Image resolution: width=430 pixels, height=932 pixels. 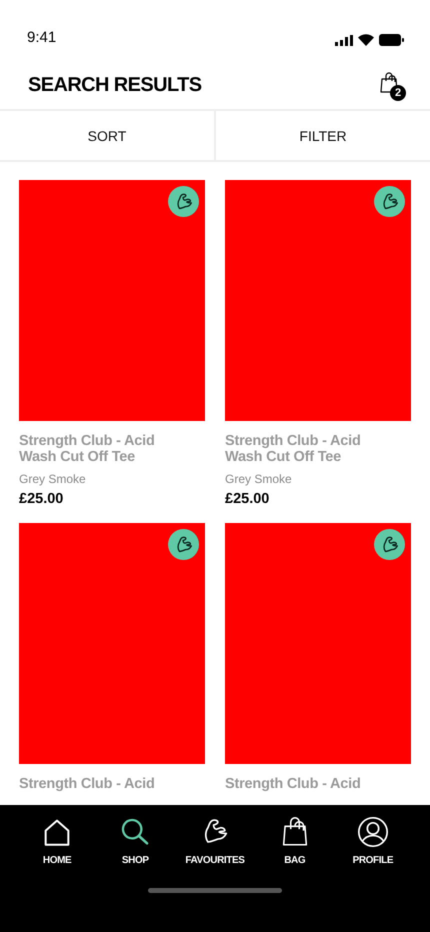 I want to click on profile-icon, so click(x=373, y=832).